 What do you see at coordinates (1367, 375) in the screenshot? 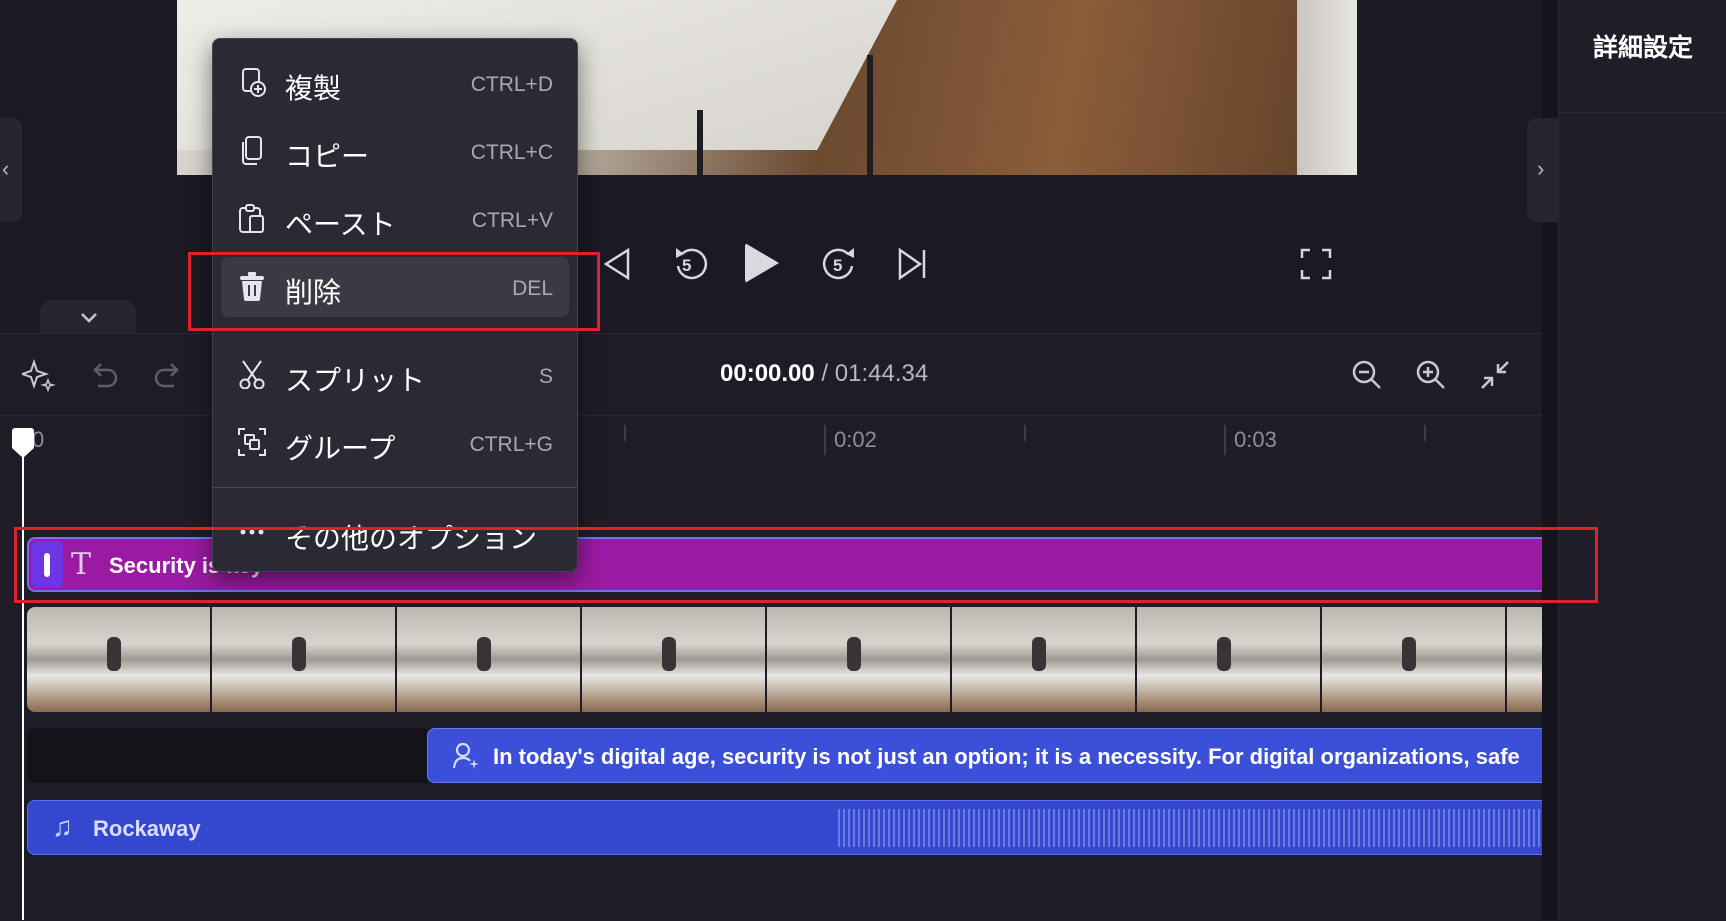
I see `zoom-out-icon` at bounding box center [1367, 375].